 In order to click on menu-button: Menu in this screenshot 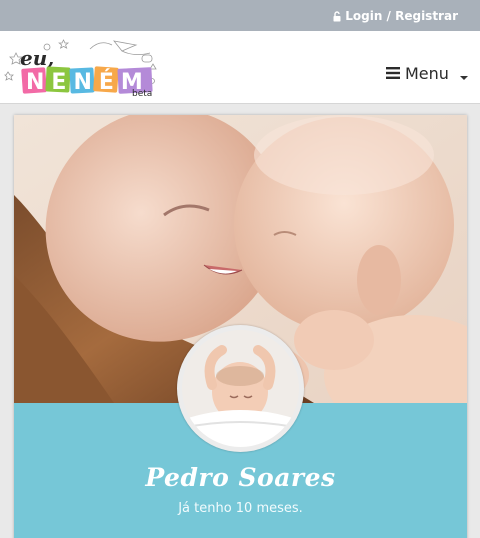, I will do `click(427, 73)`.